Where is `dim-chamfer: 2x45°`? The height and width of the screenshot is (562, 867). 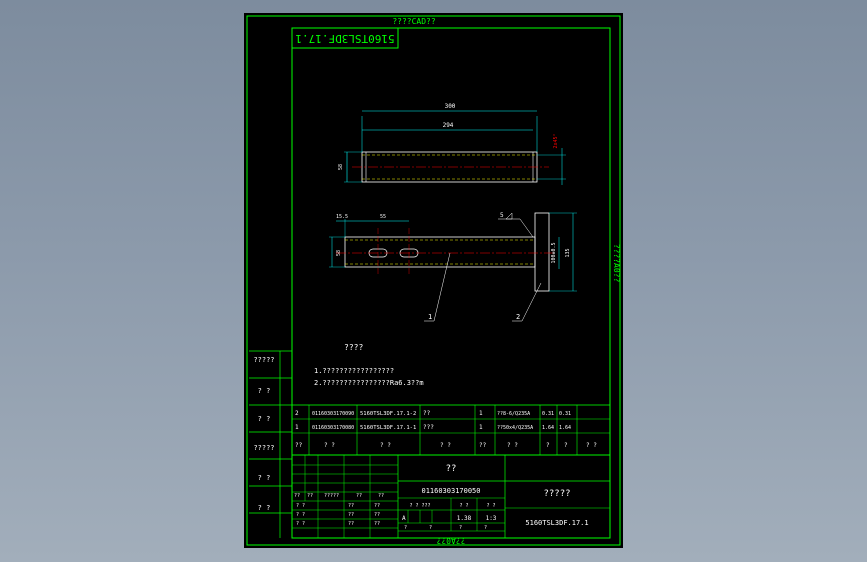 dim-chamfer: 2x45° is located at coordinates (556, 140).